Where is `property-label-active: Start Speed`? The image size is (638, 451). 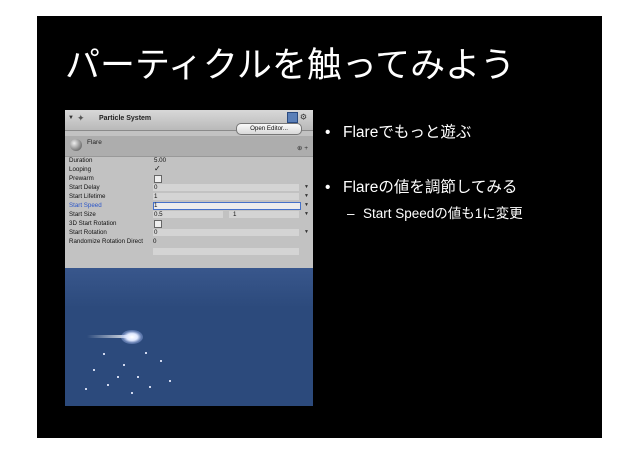 property-label-active: Start Speed is located at coordinates (85, 205).